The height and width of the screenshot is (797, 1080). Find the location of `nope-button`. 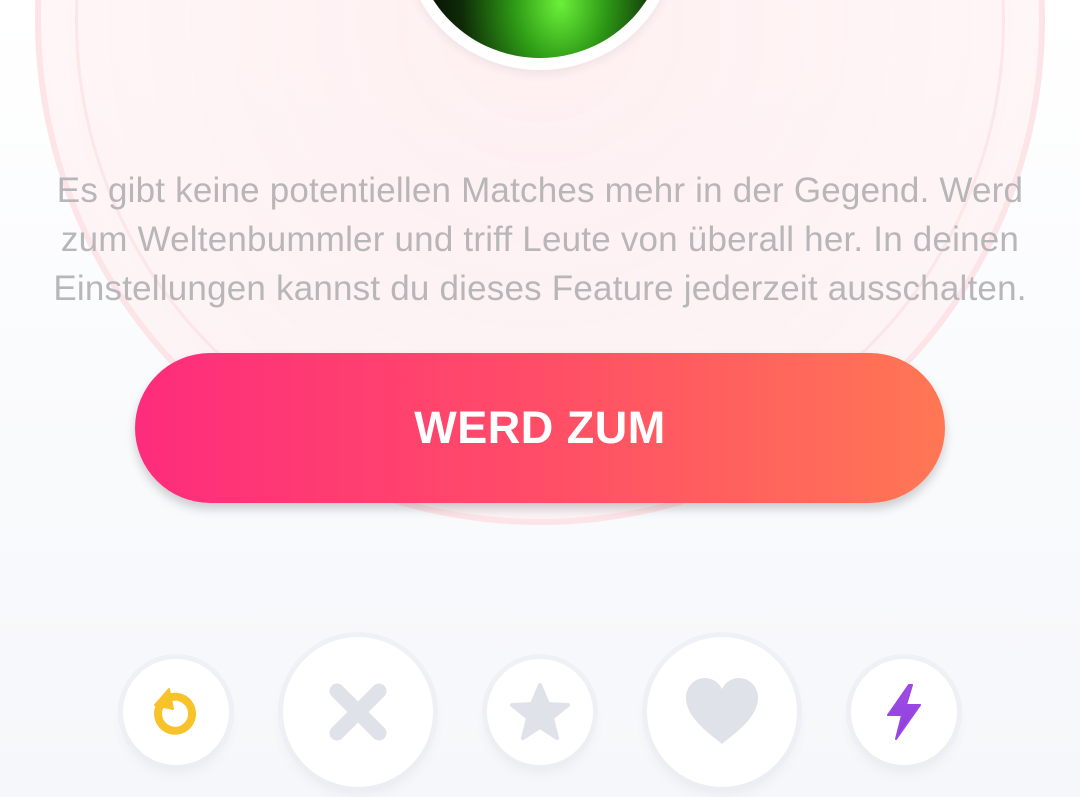

nope-button is located at coordinates (358, 712).